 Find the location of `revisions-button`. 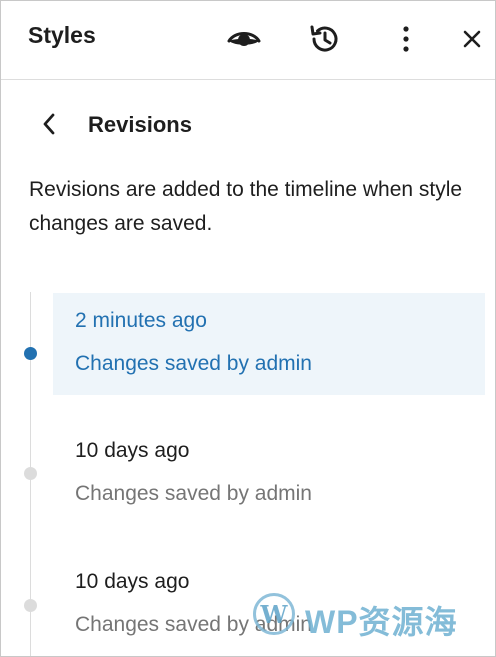

revisions-button is located at coordinates (324, 39).